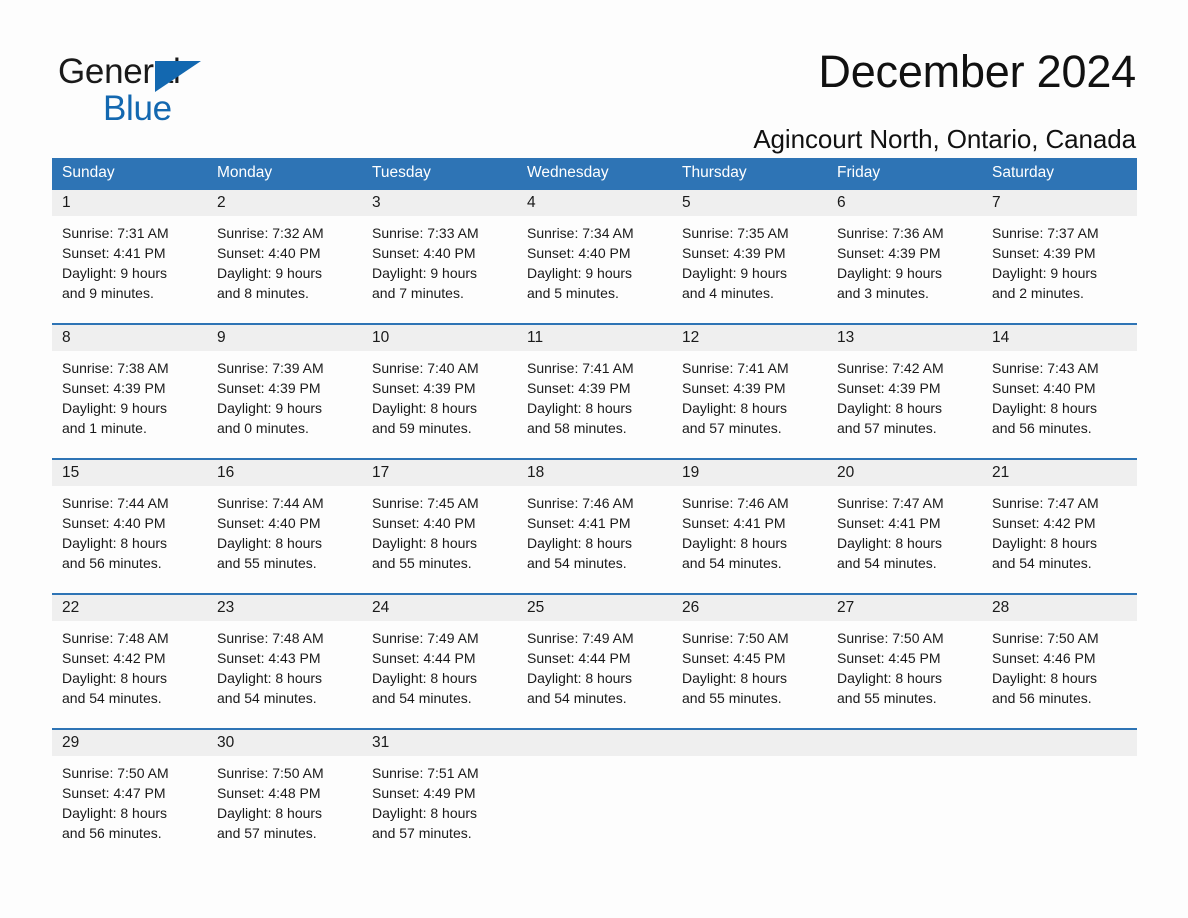  Describe the element at coordinates (594, 338) in the screenshot. I see `day-number: 11` at that location.